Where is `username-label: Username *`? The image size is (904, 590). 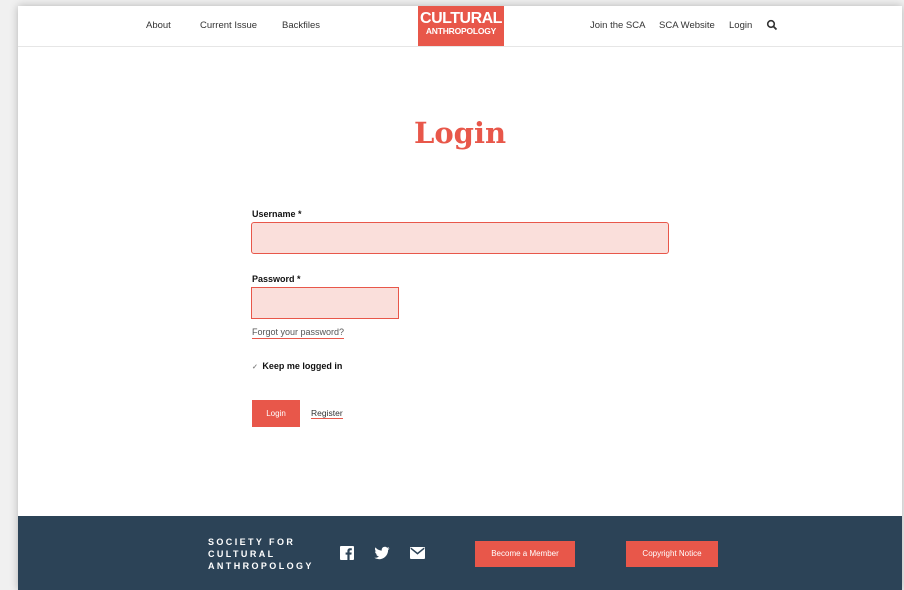 username-label: Username * is located at coordinates (277, 214).